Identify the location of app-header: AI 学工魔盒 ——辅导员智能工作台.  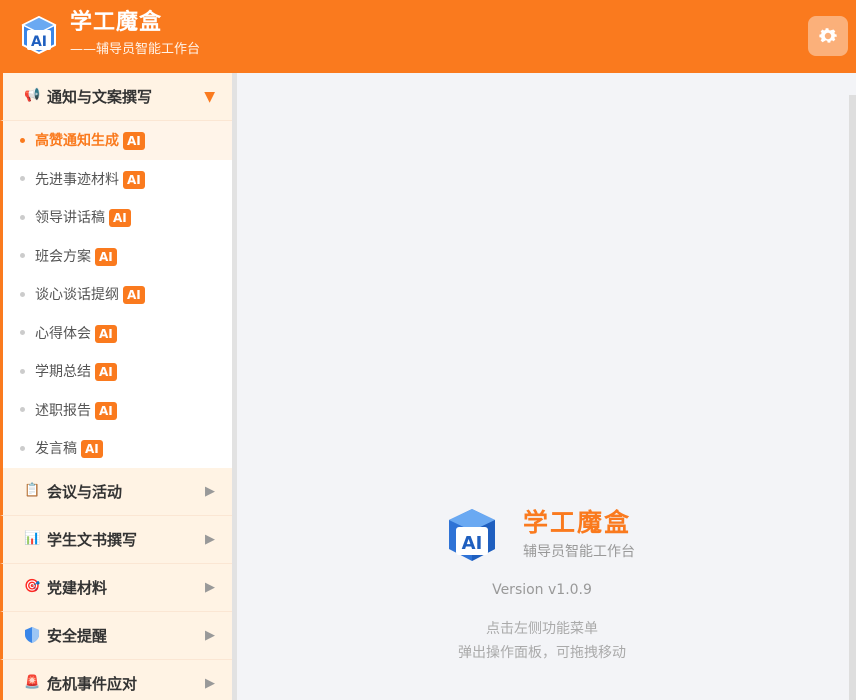
(428, 36).